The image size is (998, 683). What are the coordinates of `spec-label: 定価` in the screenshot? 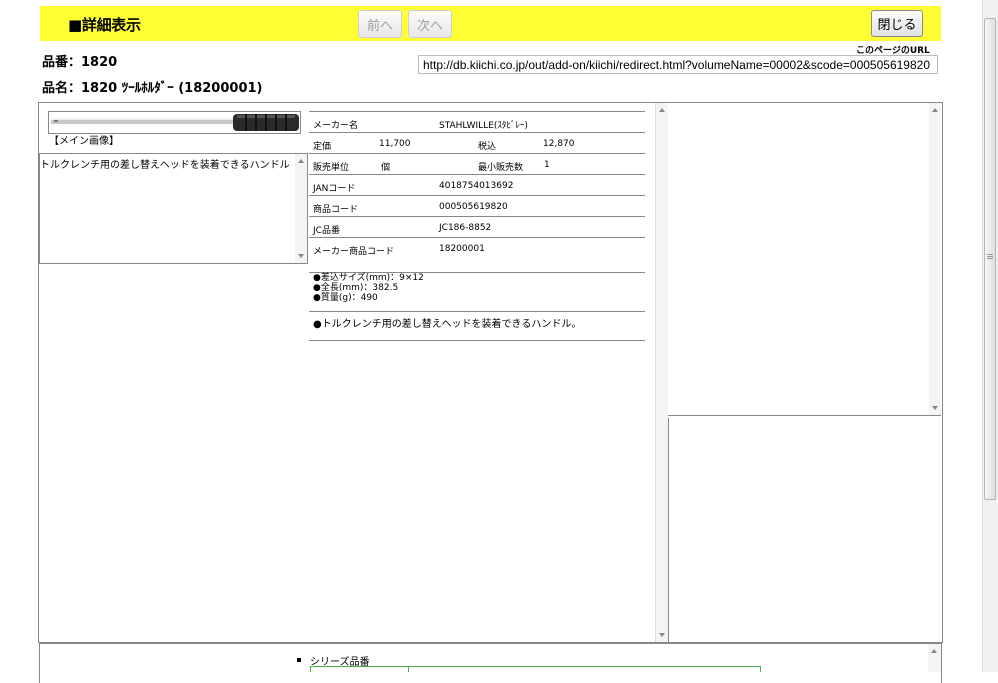 It's located at (322, 147).